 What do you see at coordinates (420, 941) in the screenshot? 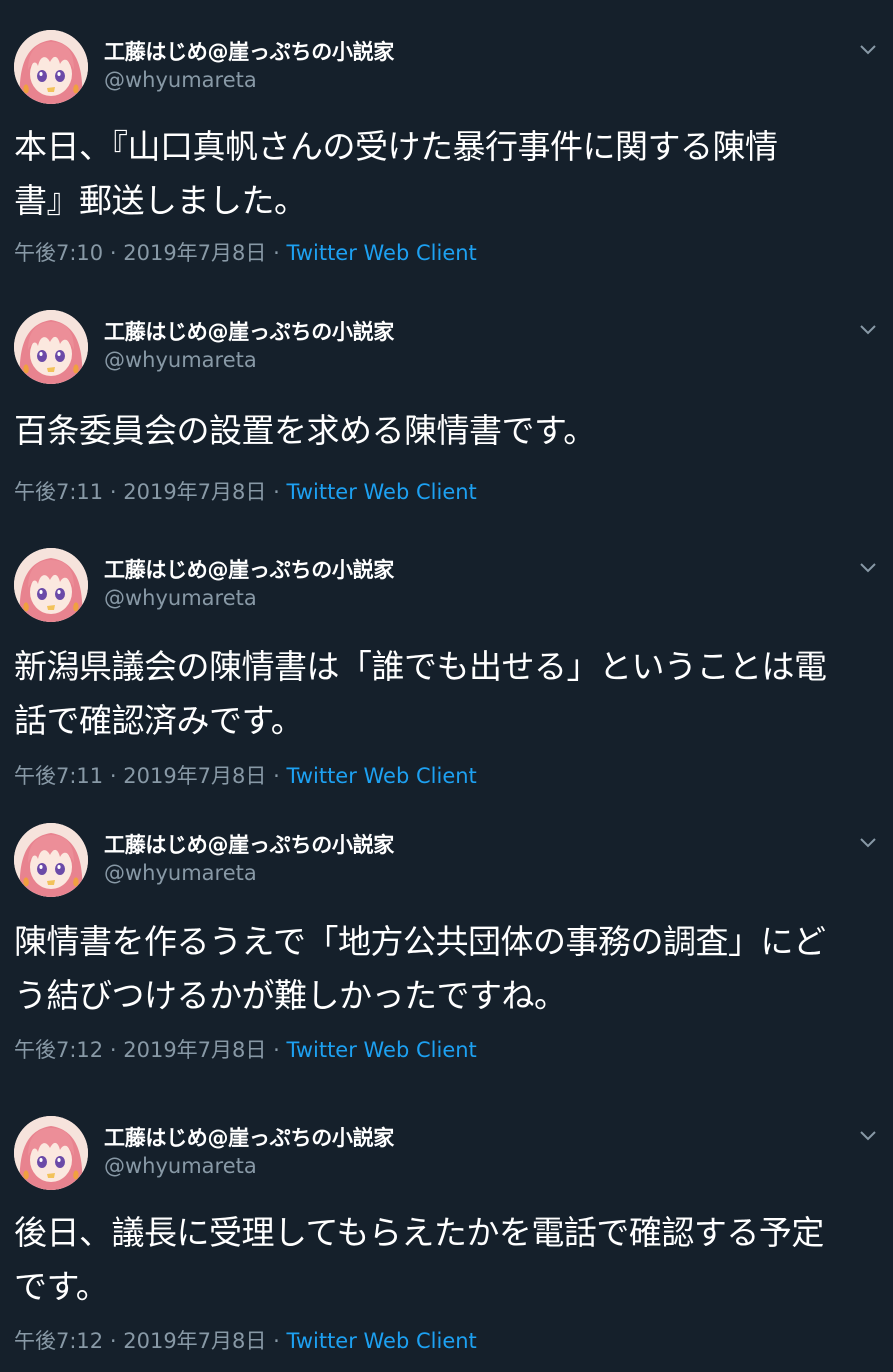
I see `tweet-text-line: 陳情書を作るうえで「地方公共団体の事務の調査」にど` at bounding box center [420, 941].